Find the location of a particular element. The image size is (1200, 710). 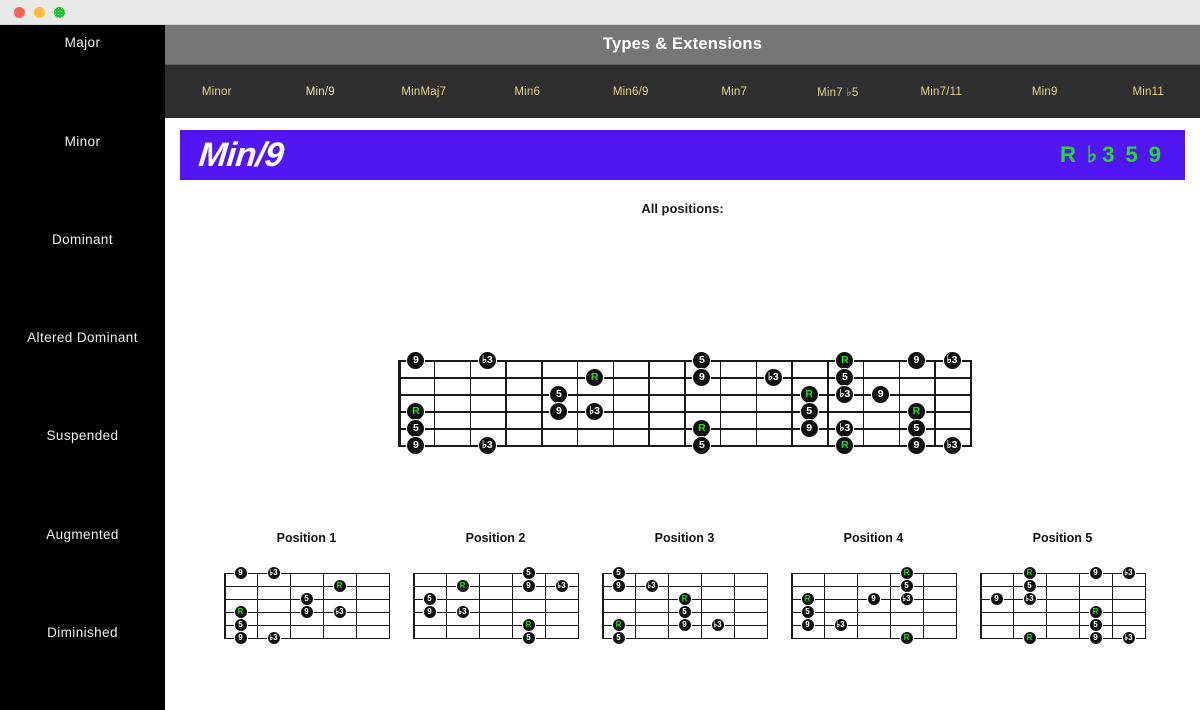

chord-interval-2: 3 is located at coordinates (1108, 154).